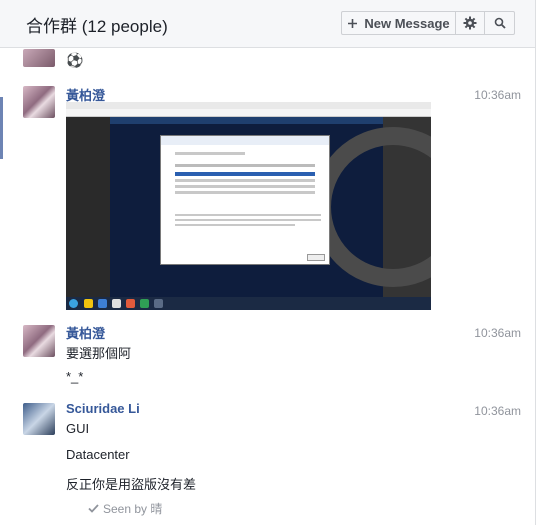  Describe the element at coordinates (88, 303) in the screenshot. I see `folder-icon` at that location.